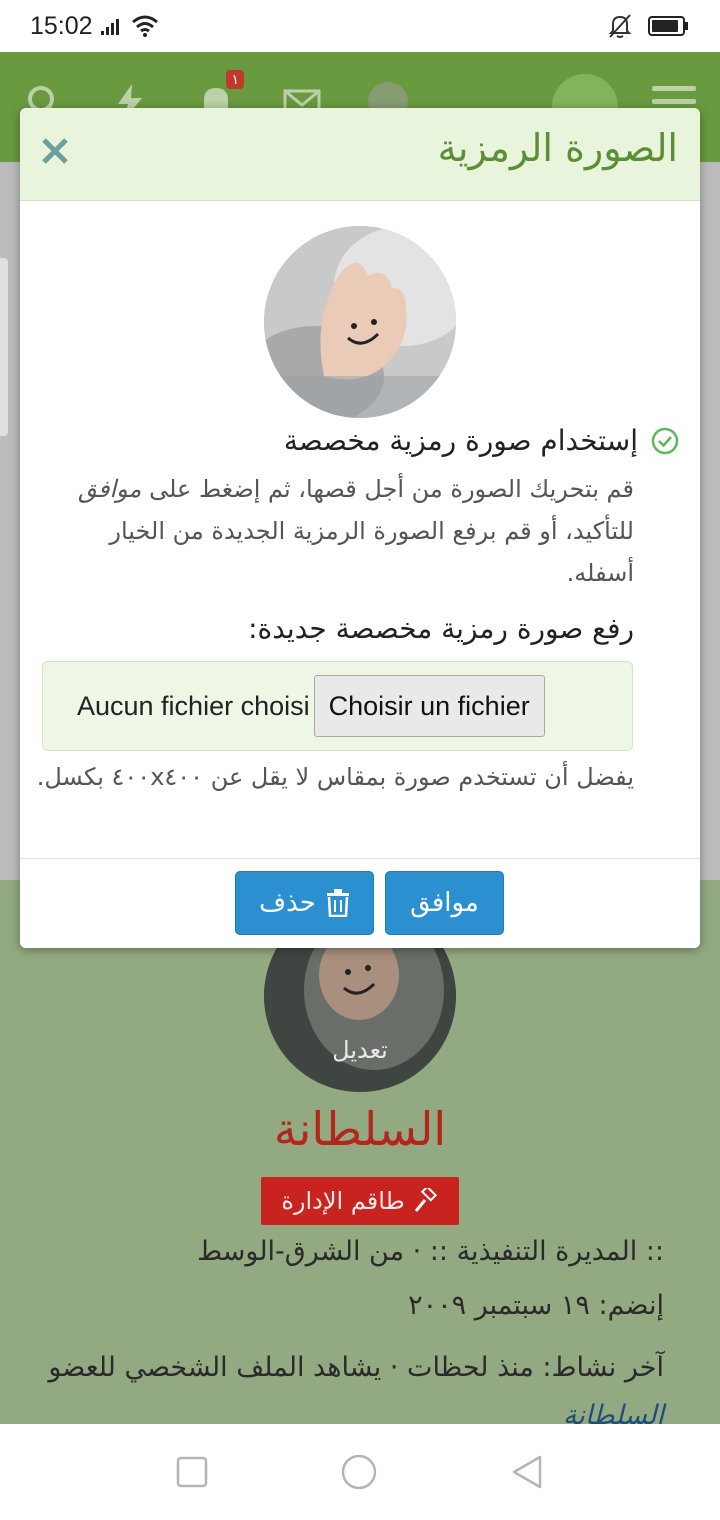 The width and height of the screenshot is (720, 1520). I want to click on recents-icon, so click(192, 1472).